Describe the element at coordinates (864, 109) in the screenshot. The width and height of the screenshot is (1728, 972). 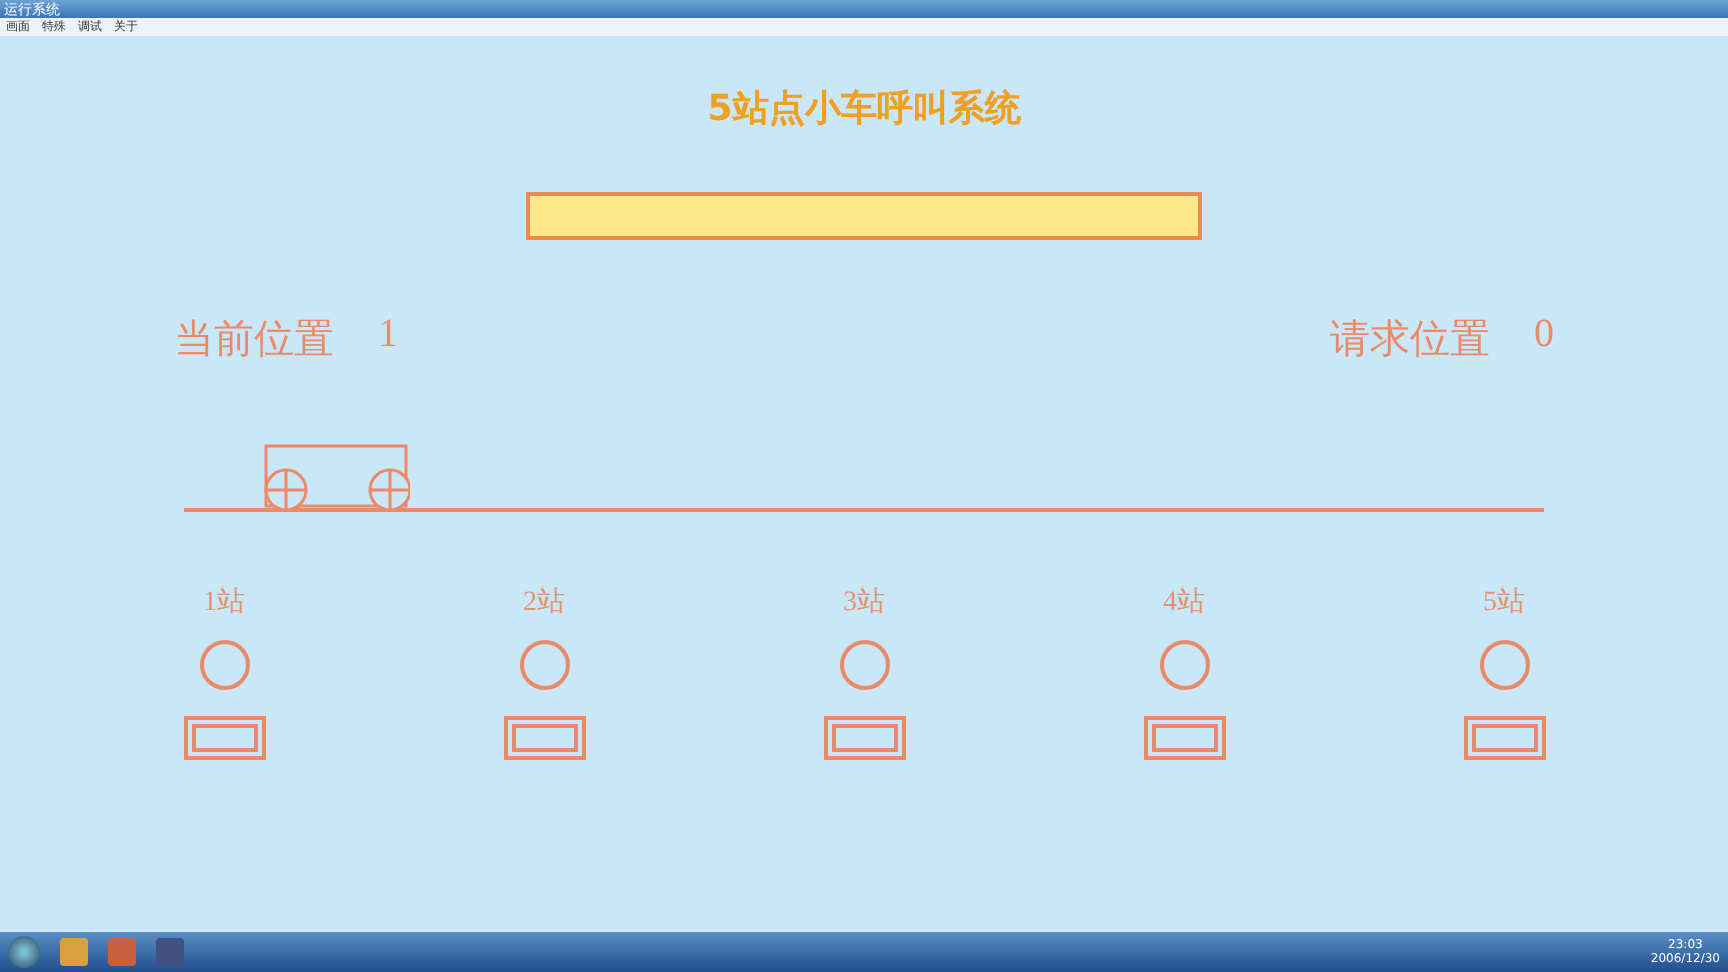
I see `system-title: 5站点小车呼叫系统` at that location.